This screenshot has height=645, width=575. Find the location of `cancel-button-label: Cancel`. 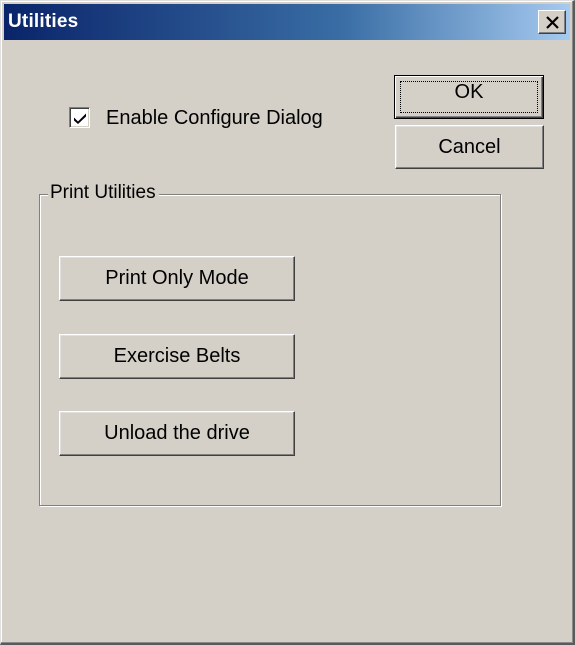

cancel-button-label: Cancel is located at coordinates (469, 147).